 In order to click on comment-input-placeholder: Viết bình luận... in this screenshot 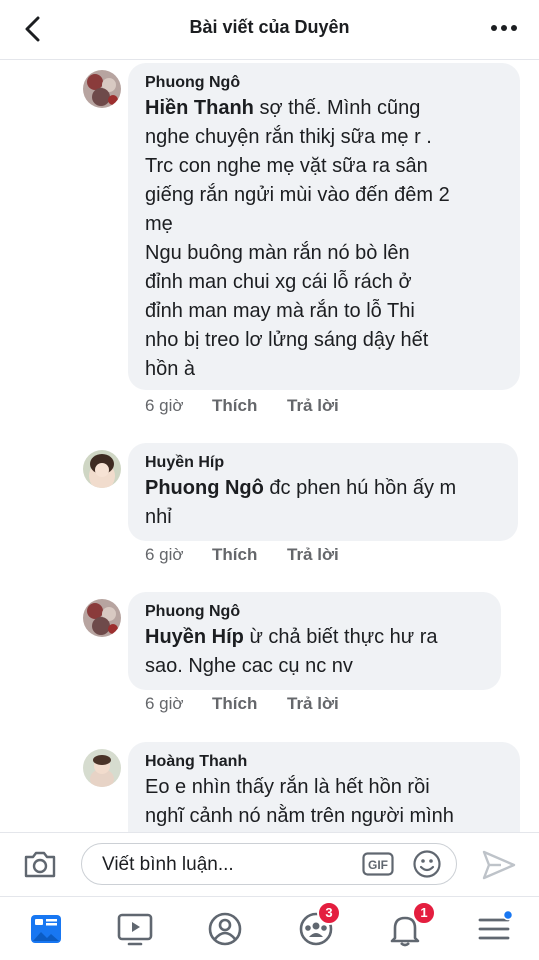, I will do `click(168, 864)`.